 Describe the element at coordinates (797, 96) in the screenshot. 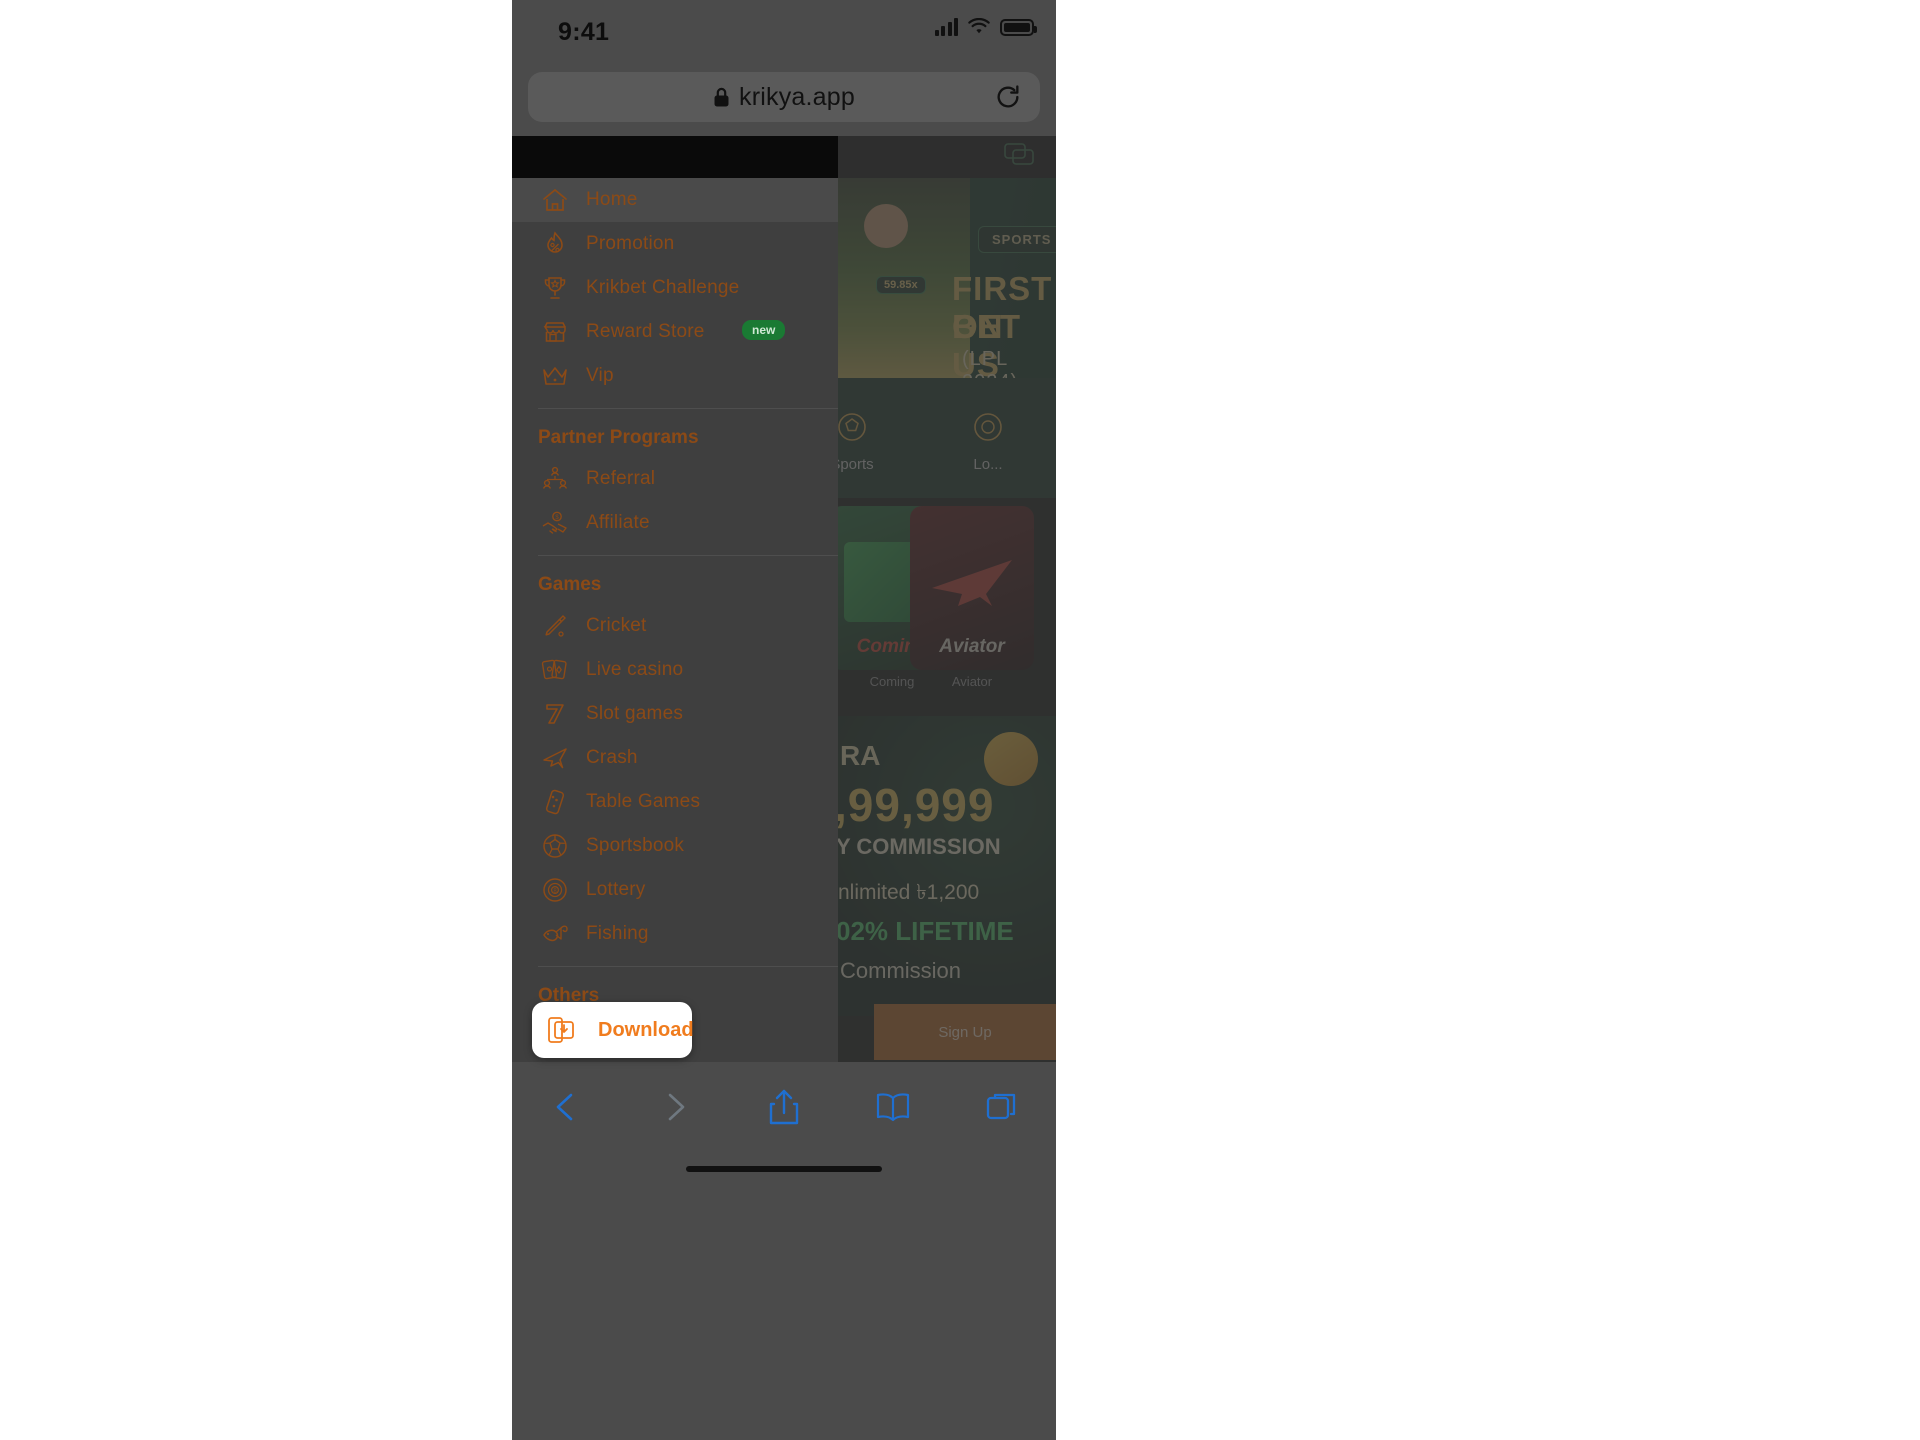

I see `url-text: krikya.app` at that location.